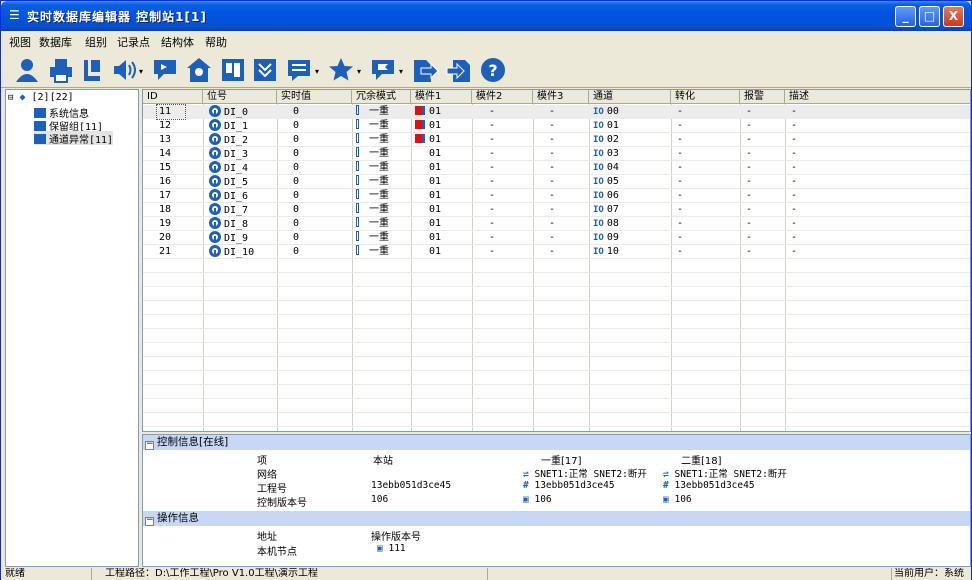 Image resolution: width=972 pixels, height=580 pixels. What do you see at coordinates (556, 252) in the screenshot?
I see `table-row: 21 DI_10 0 一重 01 - - IO 10 - - -` at bounding box center [556, 252].